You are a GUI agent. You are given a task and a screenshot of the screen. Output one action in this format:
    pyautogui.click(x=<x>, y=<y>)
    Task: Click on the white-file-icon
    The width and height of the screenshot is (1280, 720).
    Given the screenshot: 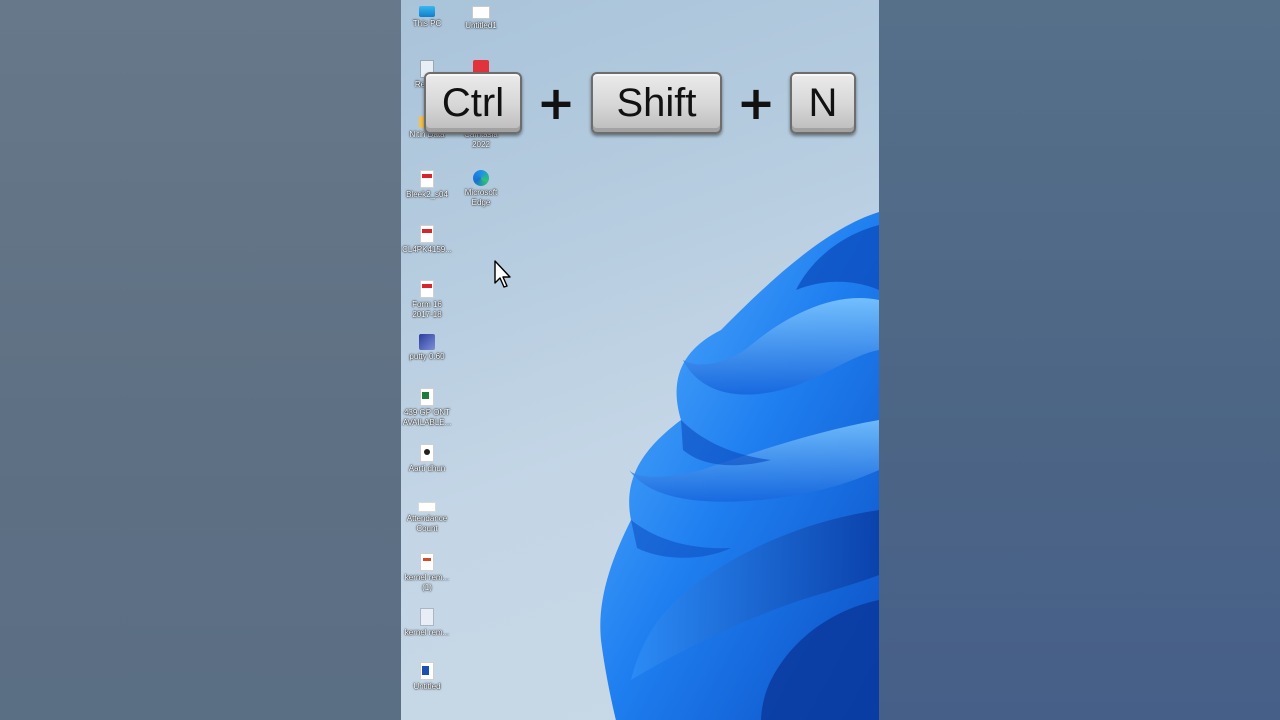 What is the action you would take?
    pyautogui.click(x=427, y=507)
    